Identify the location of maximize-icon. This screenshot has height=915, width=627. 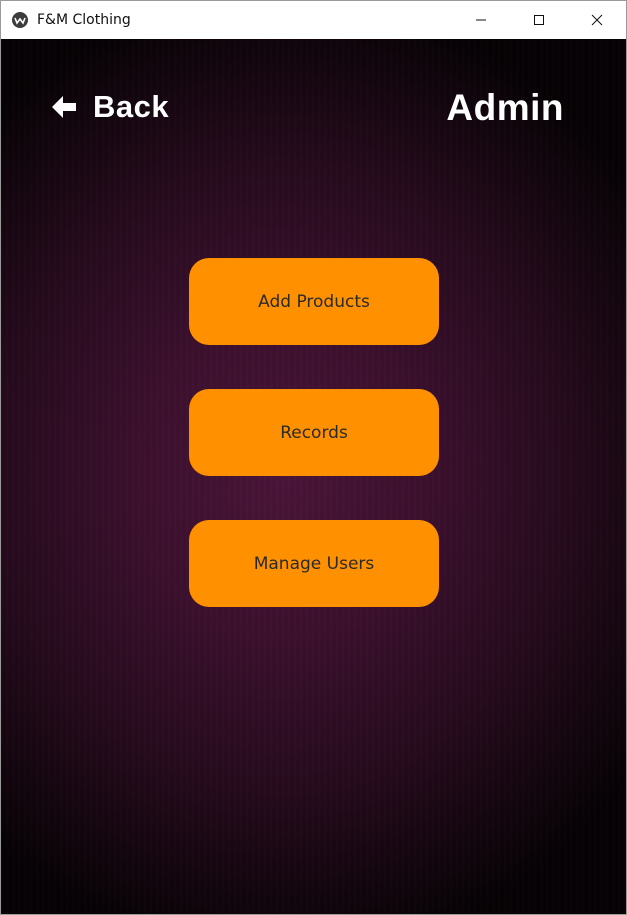
(539, 20).